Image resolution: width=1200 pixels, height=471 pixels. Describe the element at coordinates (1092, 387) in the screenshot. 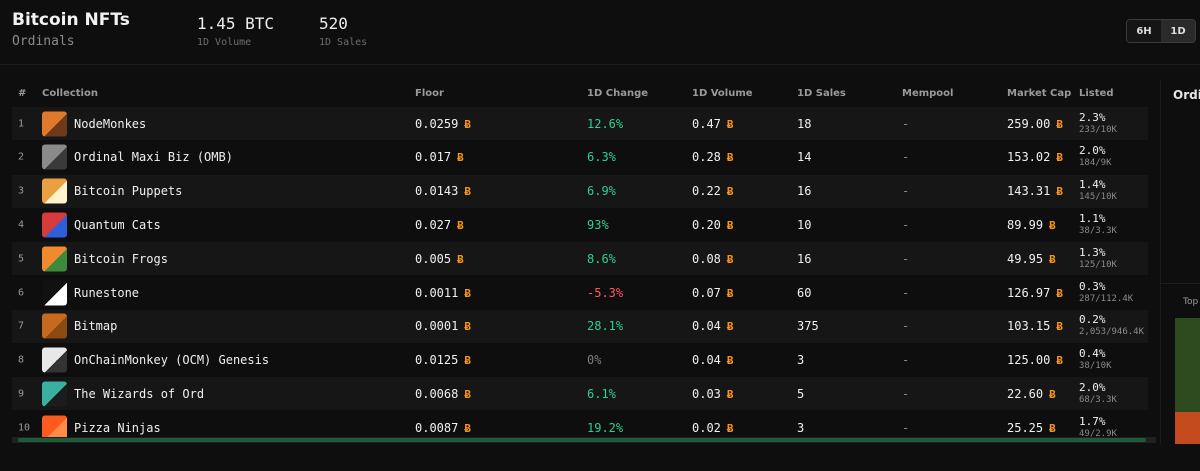

I see `listed-pct: 2.0%` at that location.